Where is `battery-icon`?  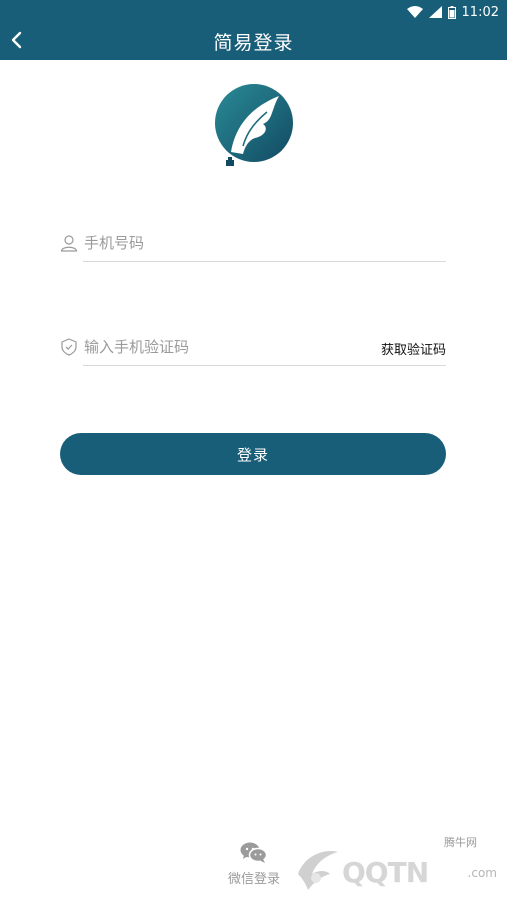
battery-icon is located at coordinates (451, 12).